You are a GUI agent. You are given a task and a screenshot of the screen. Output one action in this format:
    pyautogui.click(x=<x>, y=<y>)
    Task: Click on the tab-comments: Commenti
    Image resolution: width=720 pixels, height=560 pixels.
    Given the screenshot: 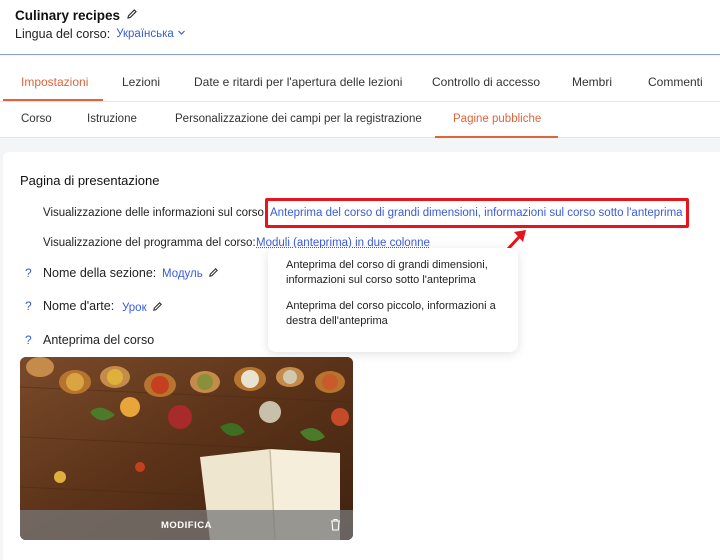 What is the action you would take?
    pyautogui.click(x=675, y=82)
    